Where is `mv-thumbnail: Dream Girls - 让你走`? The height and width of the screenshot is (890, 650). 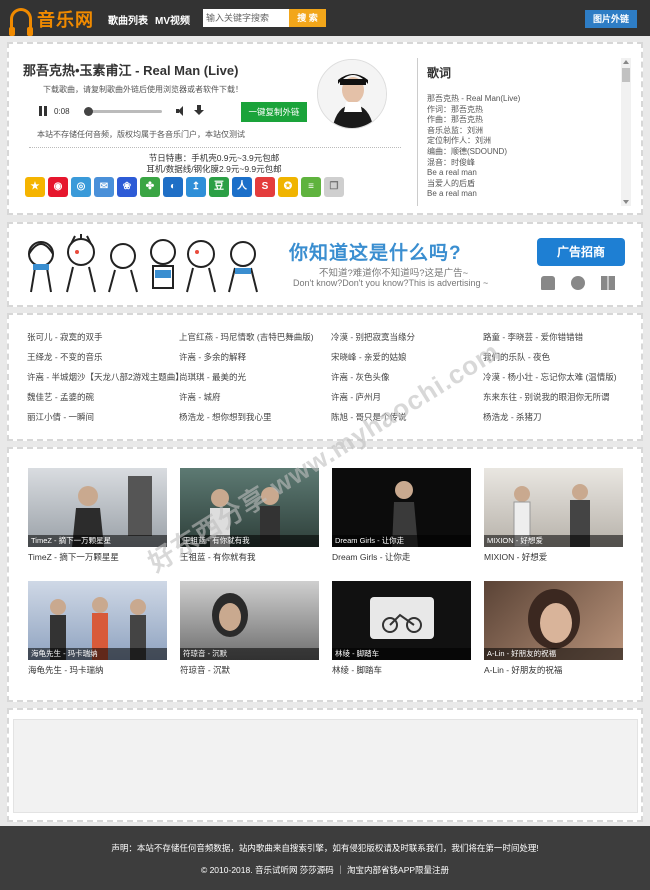 mv-thumbnail: Dream Girls - 让你走 is located at coordinates (401, 507).